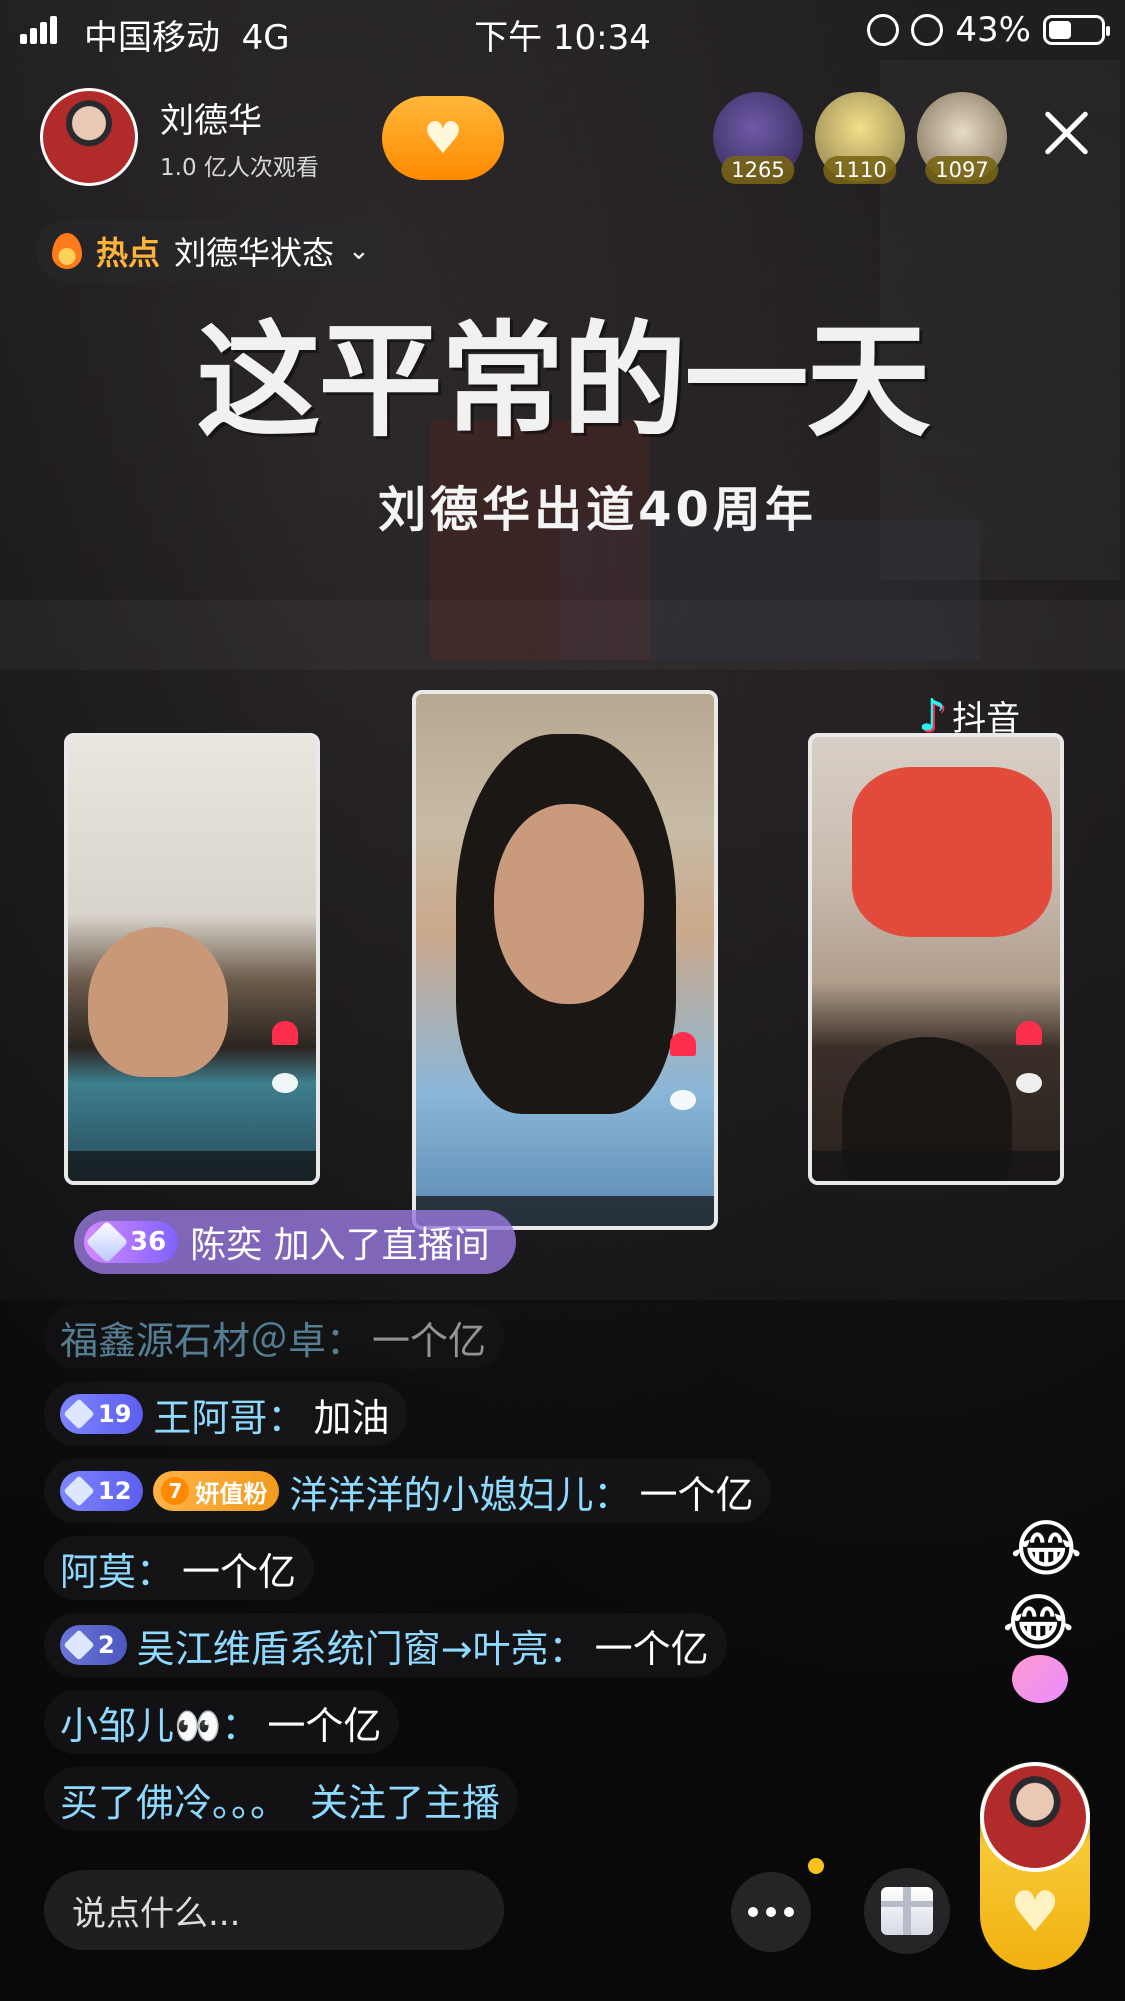 Image resolution: width=1125 pixels, height=2001 pixels. I want to click on user-level-badge: 19, so click(102, 1414).